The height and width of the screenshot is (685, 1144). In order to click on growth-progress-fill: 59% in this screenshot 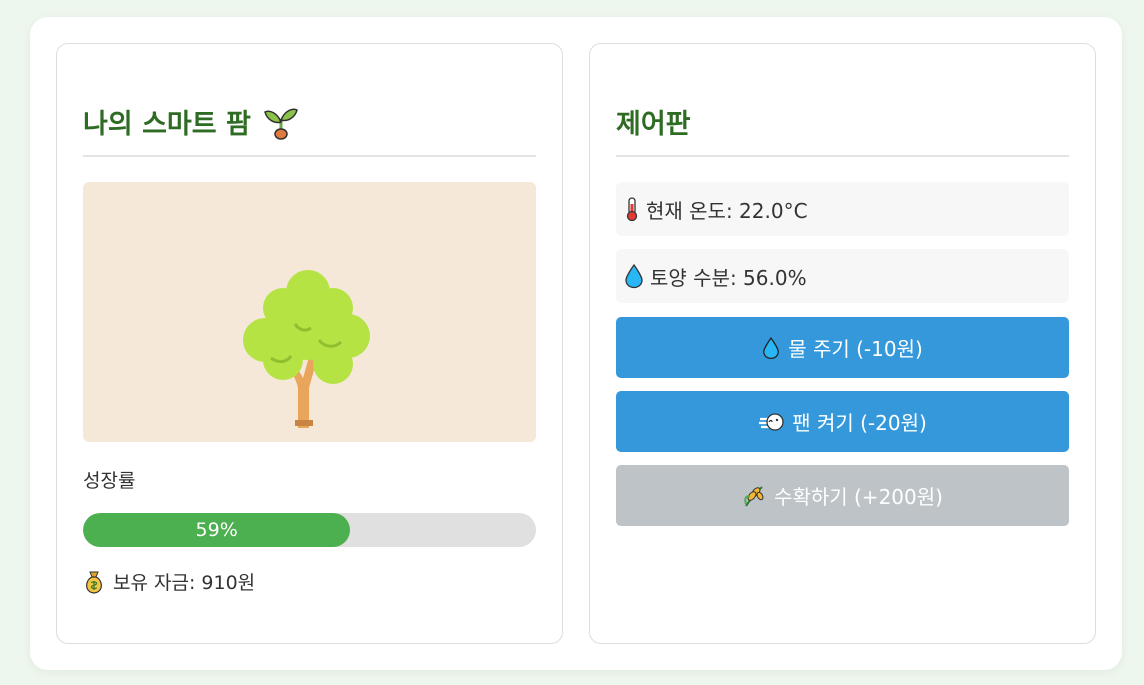, I will do `click(217, 530)`.